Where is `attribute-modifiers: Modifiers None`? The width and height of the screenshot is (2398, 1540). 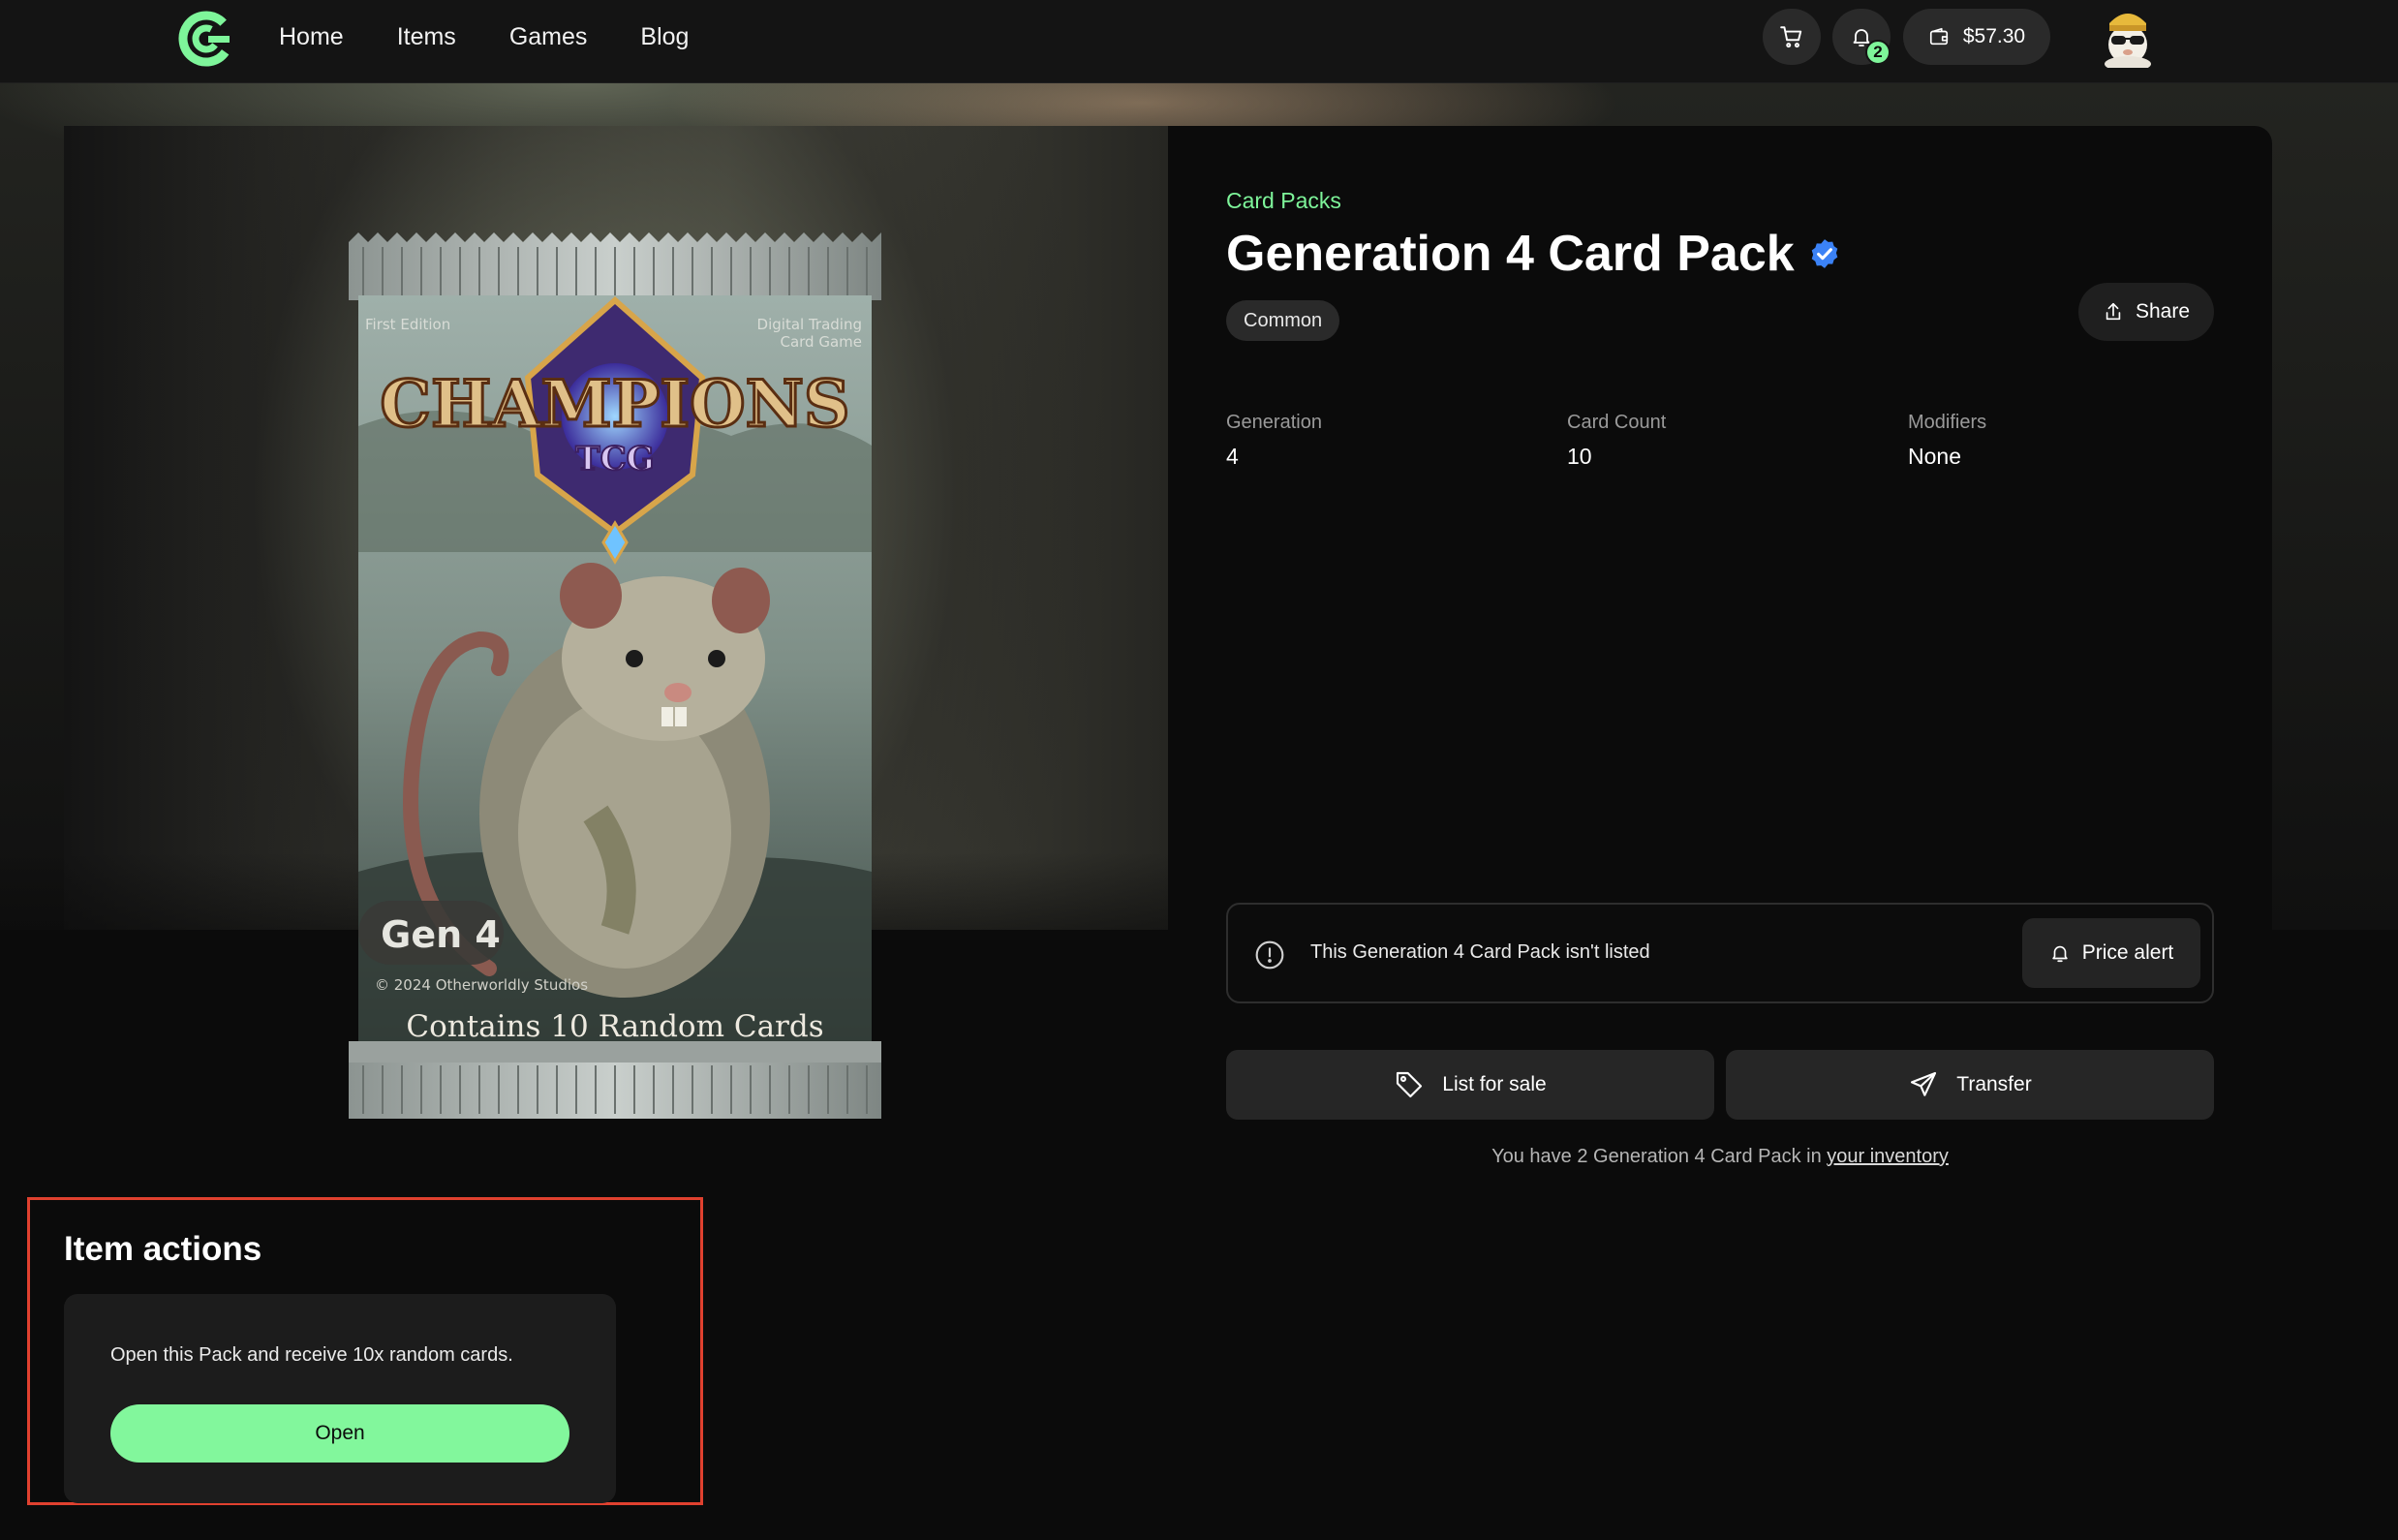
attribute-modifiers: Modifiers None is located at coordinates (2078, 441).